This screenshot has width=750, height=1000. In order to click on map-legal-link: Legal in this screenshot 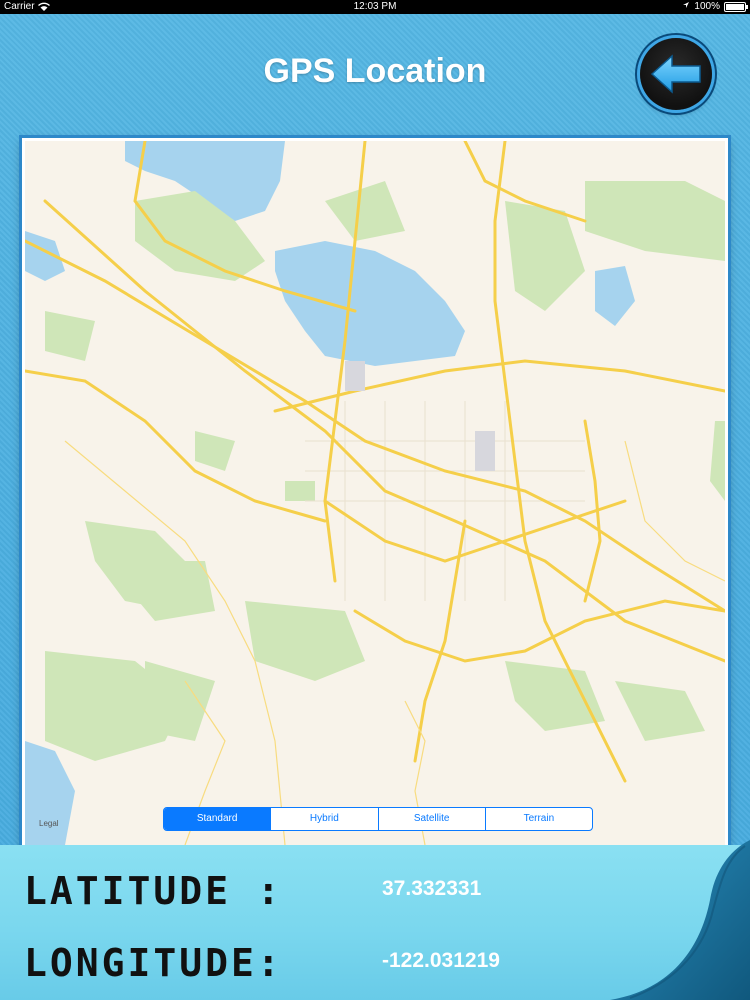, I will do `click(49, 823)`.